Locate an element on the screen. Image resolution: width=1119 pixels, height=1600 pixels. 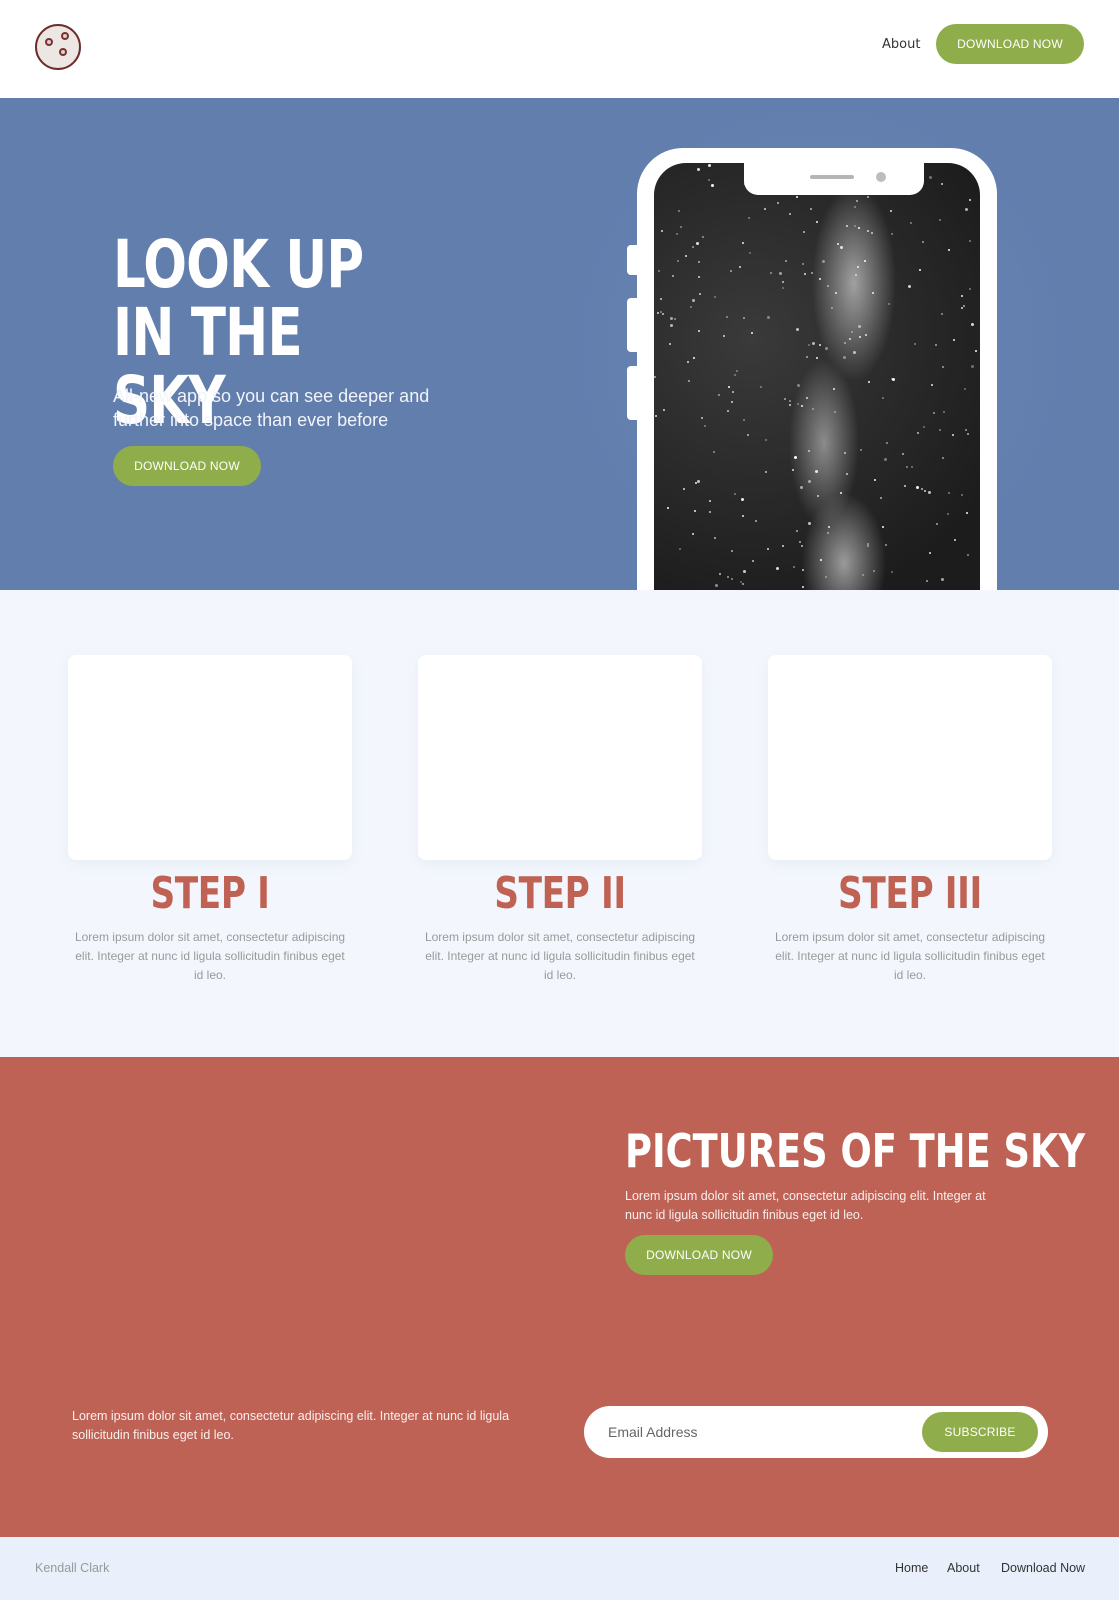
email-input is located at coordinates (758, 1432).